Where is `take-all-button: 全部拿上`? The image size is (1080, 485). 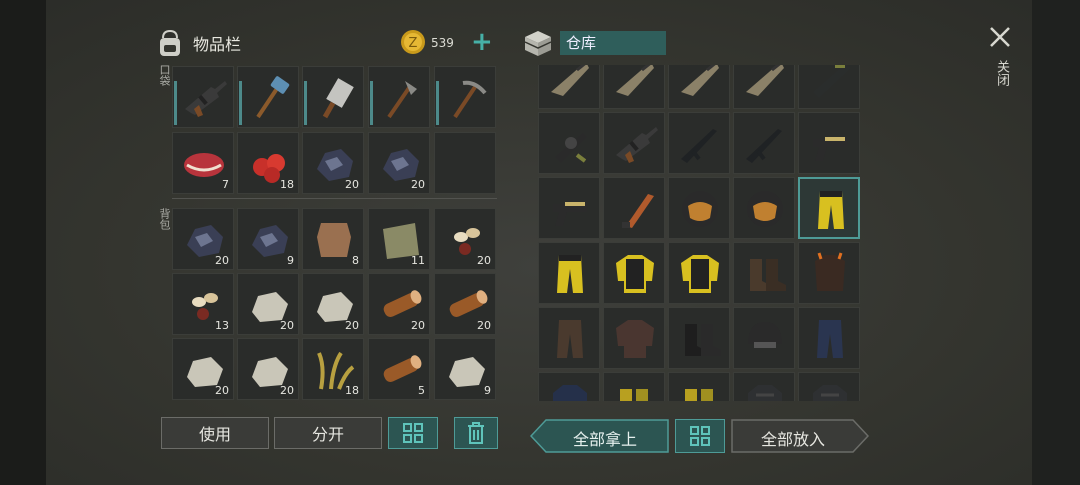
take-all-button: 全部拿上 is located at coordinates (600, 436).